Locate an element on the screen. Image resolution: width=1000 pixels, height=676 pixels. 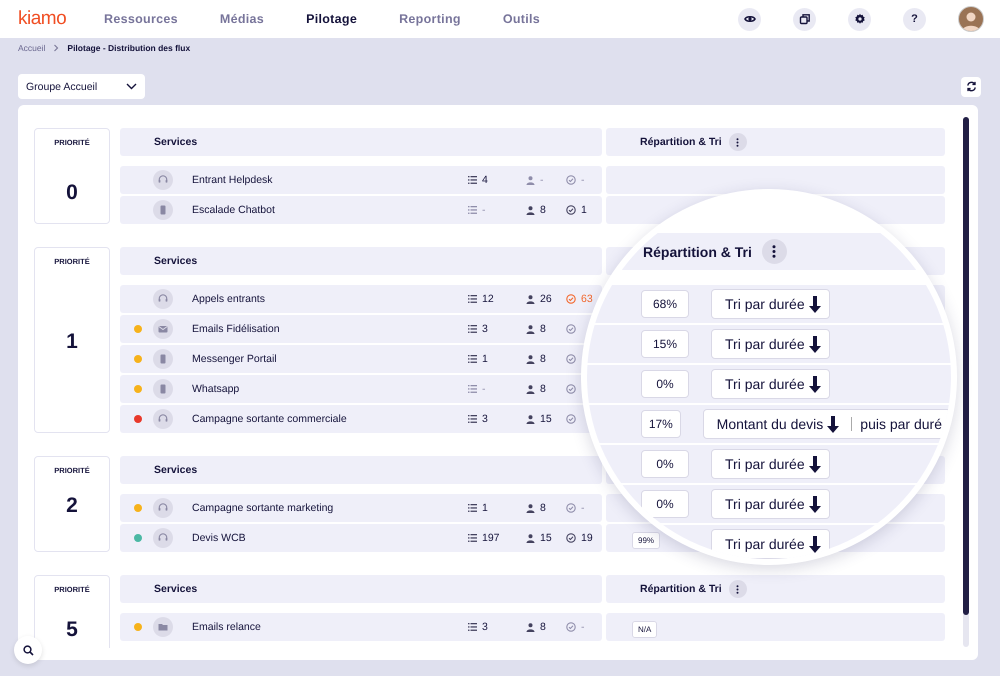
nav-tab: Pilotage is located at coordinates (332, 19).